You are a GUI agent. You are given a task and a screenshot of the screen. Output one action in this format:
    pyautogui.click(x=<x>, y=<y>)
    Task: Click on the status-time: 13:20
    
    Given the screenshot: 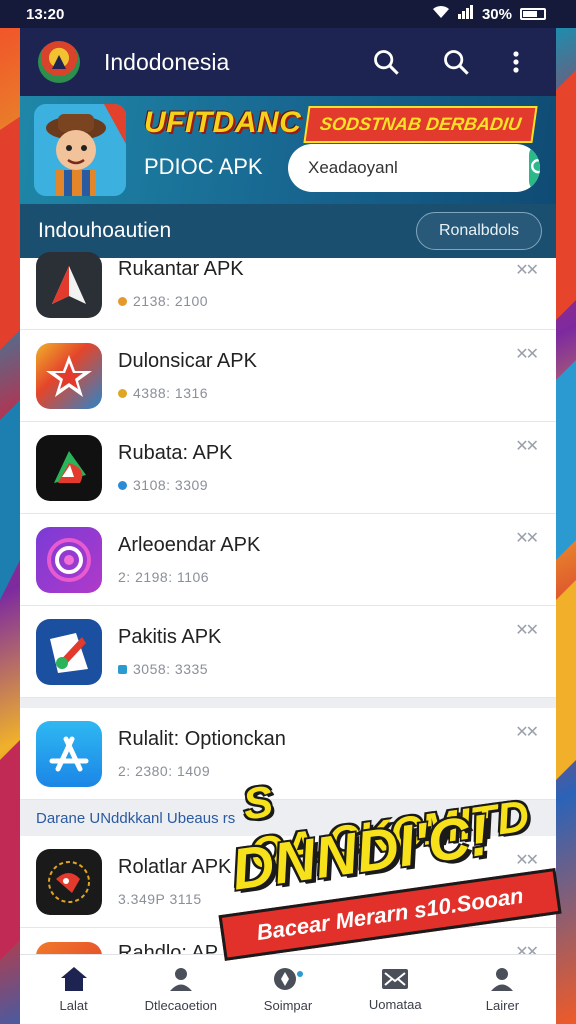 What is the action you would take?
    pyautogui.click(x=45, y=14)
    